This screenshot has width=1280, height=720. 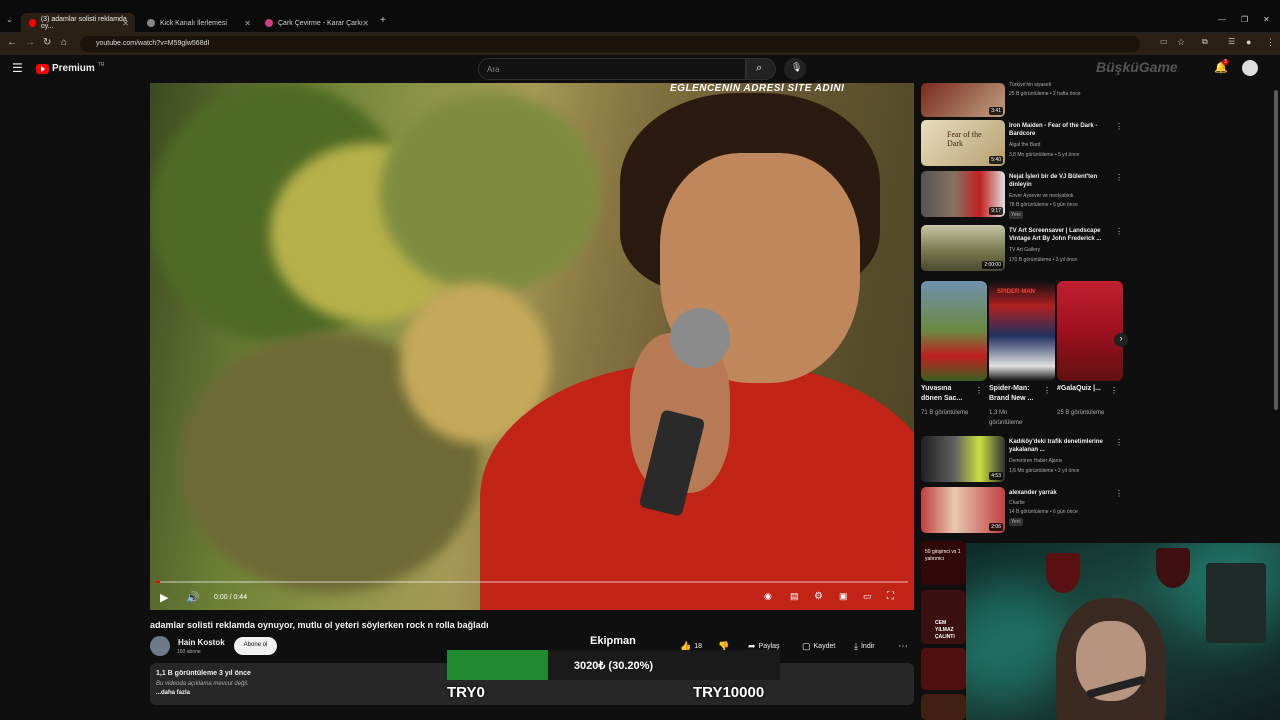 What do you see at coordinates (1025, 250) in the screenshot?
I see `rec-channel: TV Art Gallery` at bounding box center [1025, 250].